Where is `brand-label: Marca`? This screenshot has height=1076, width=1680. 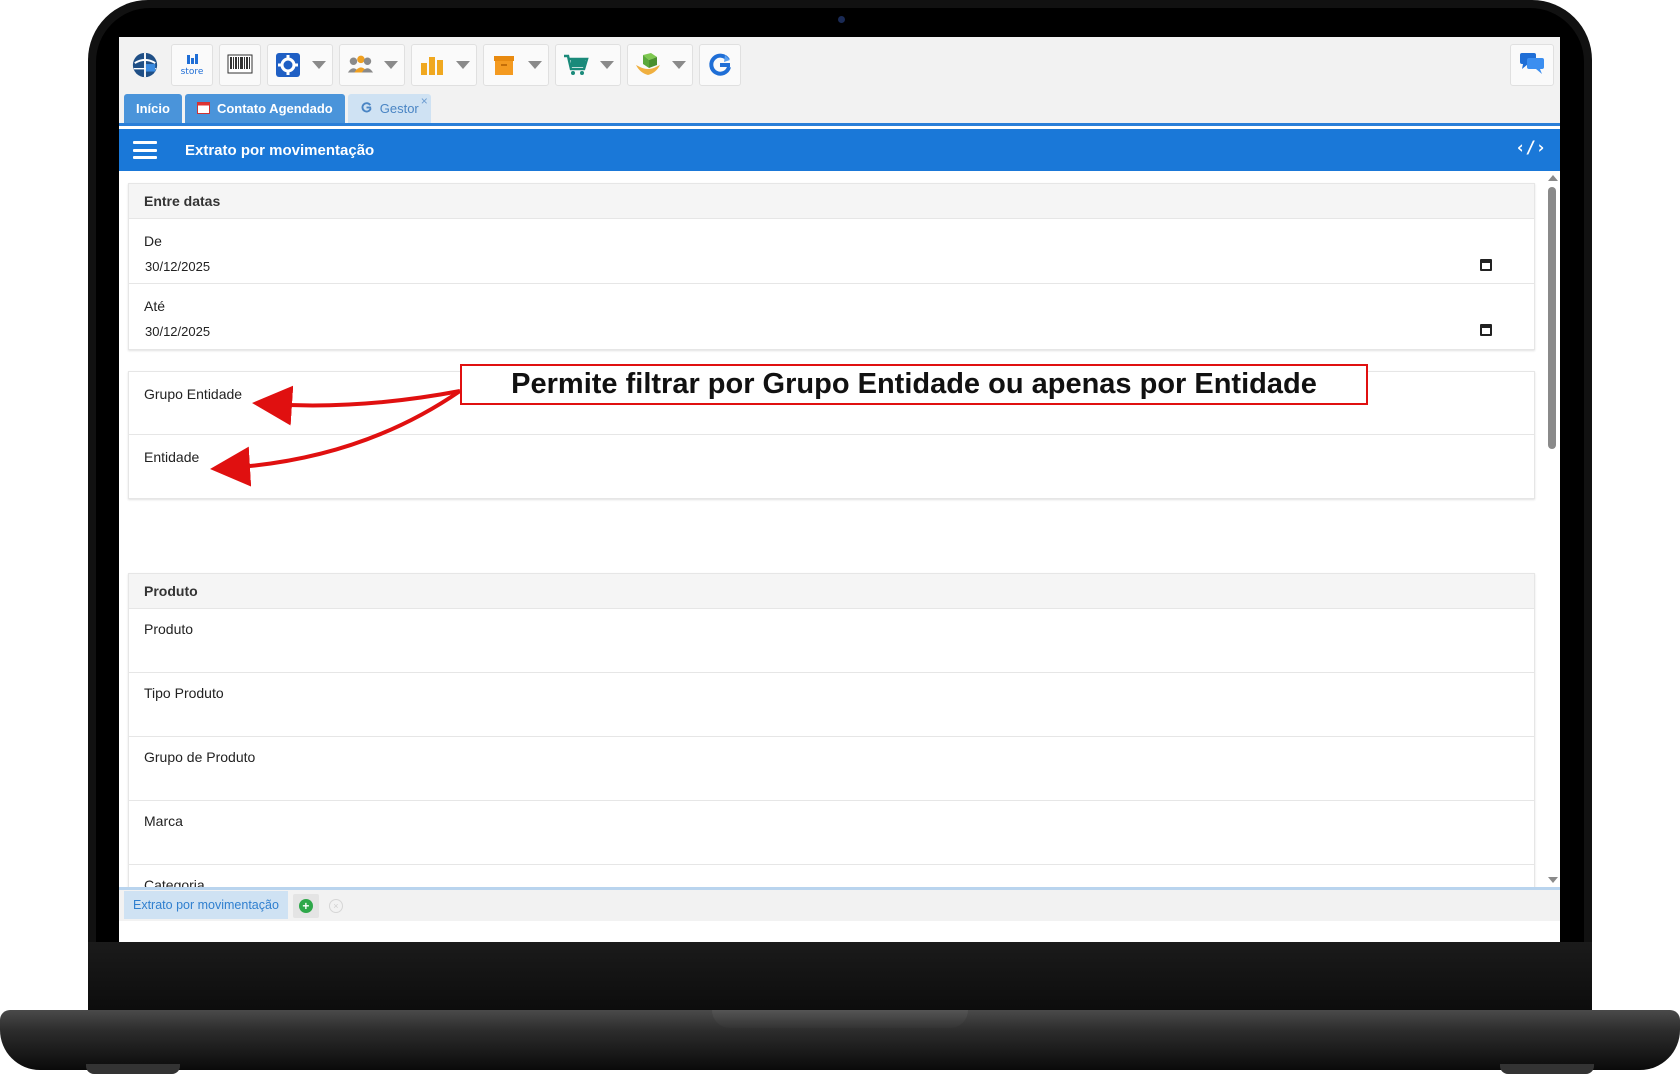 brand-label: Marca is located at coordinates (163, 821).